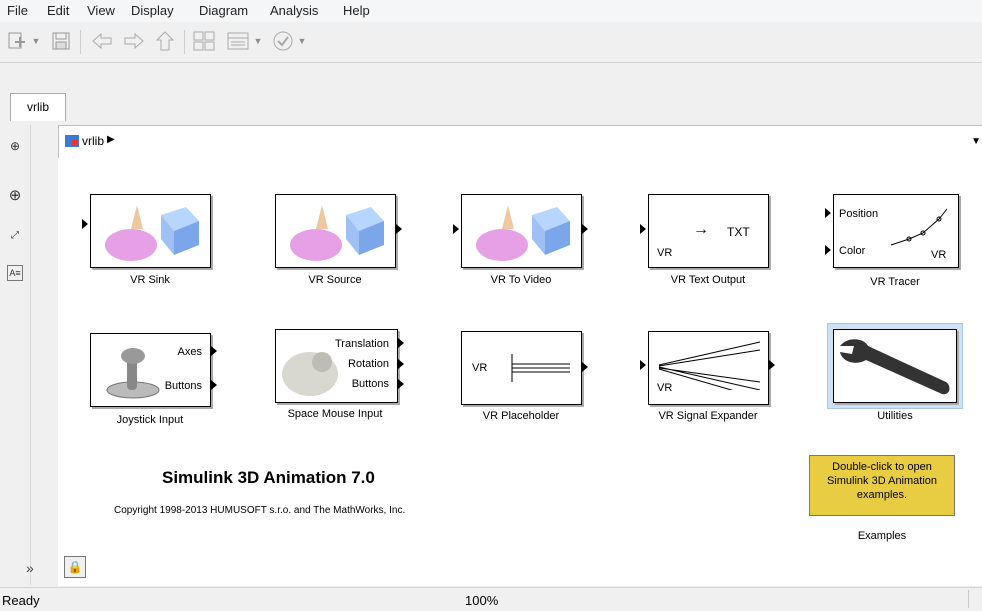 Image resolution: width=982 pixels, height=611 pixels. What do you see at coordinates (368, 364) in the screenshot?
I see `port-rotation-text: Rotation` at bounding box center [368, 364].